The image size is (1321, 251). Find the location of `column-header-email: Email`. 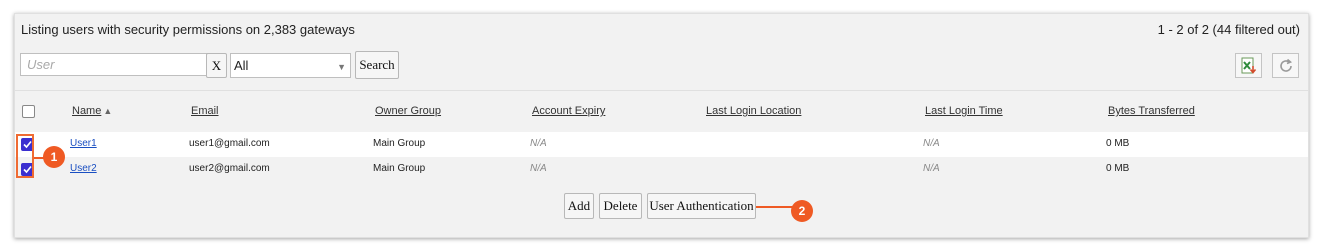

column-header-email: Email is located at coordinates (205, 111).